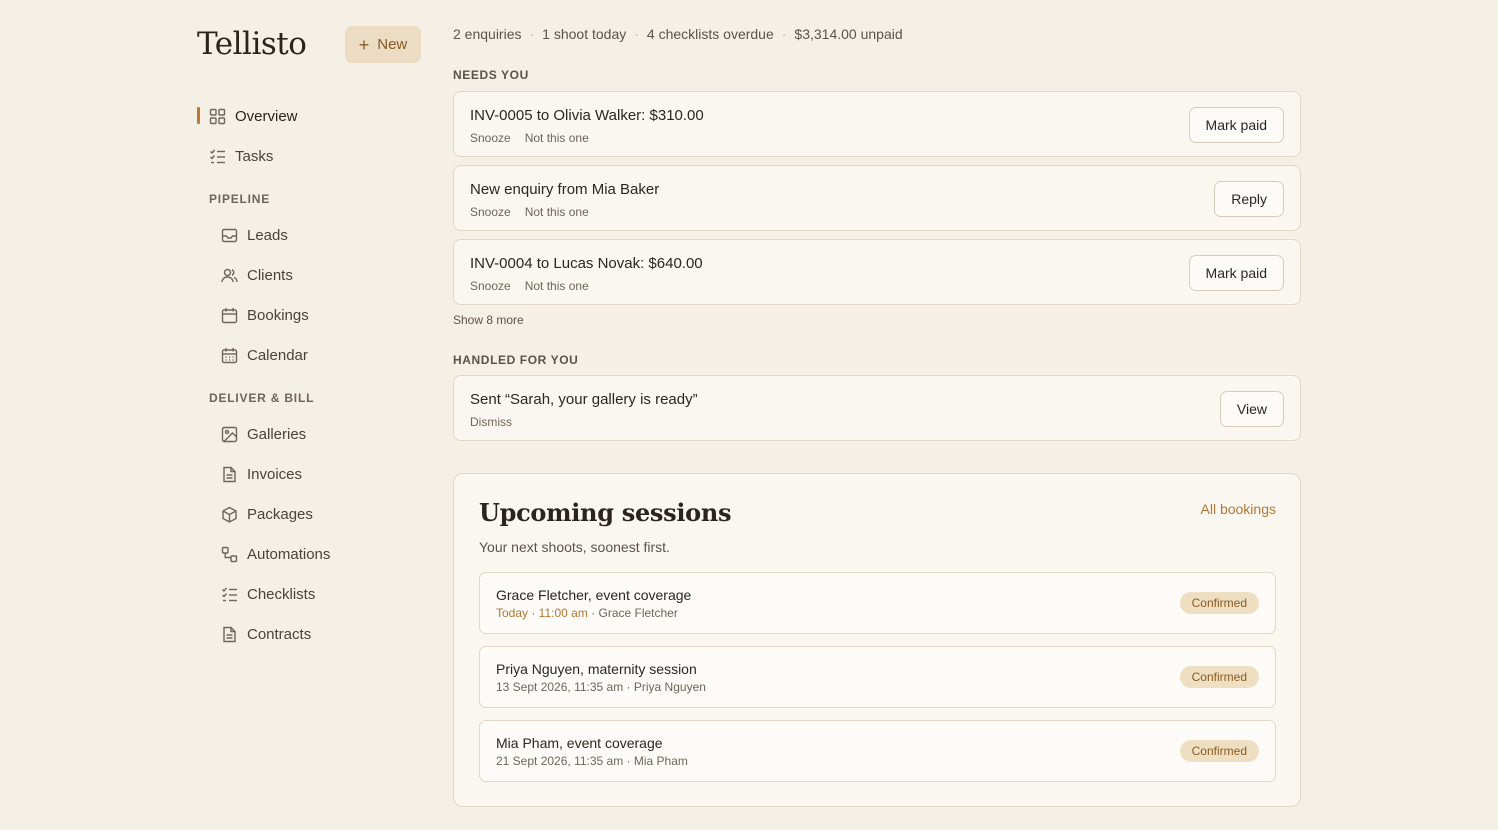 The width and height of the screenshot is (1498, 830). I want to click on inbox-icon, so click(229, 235).